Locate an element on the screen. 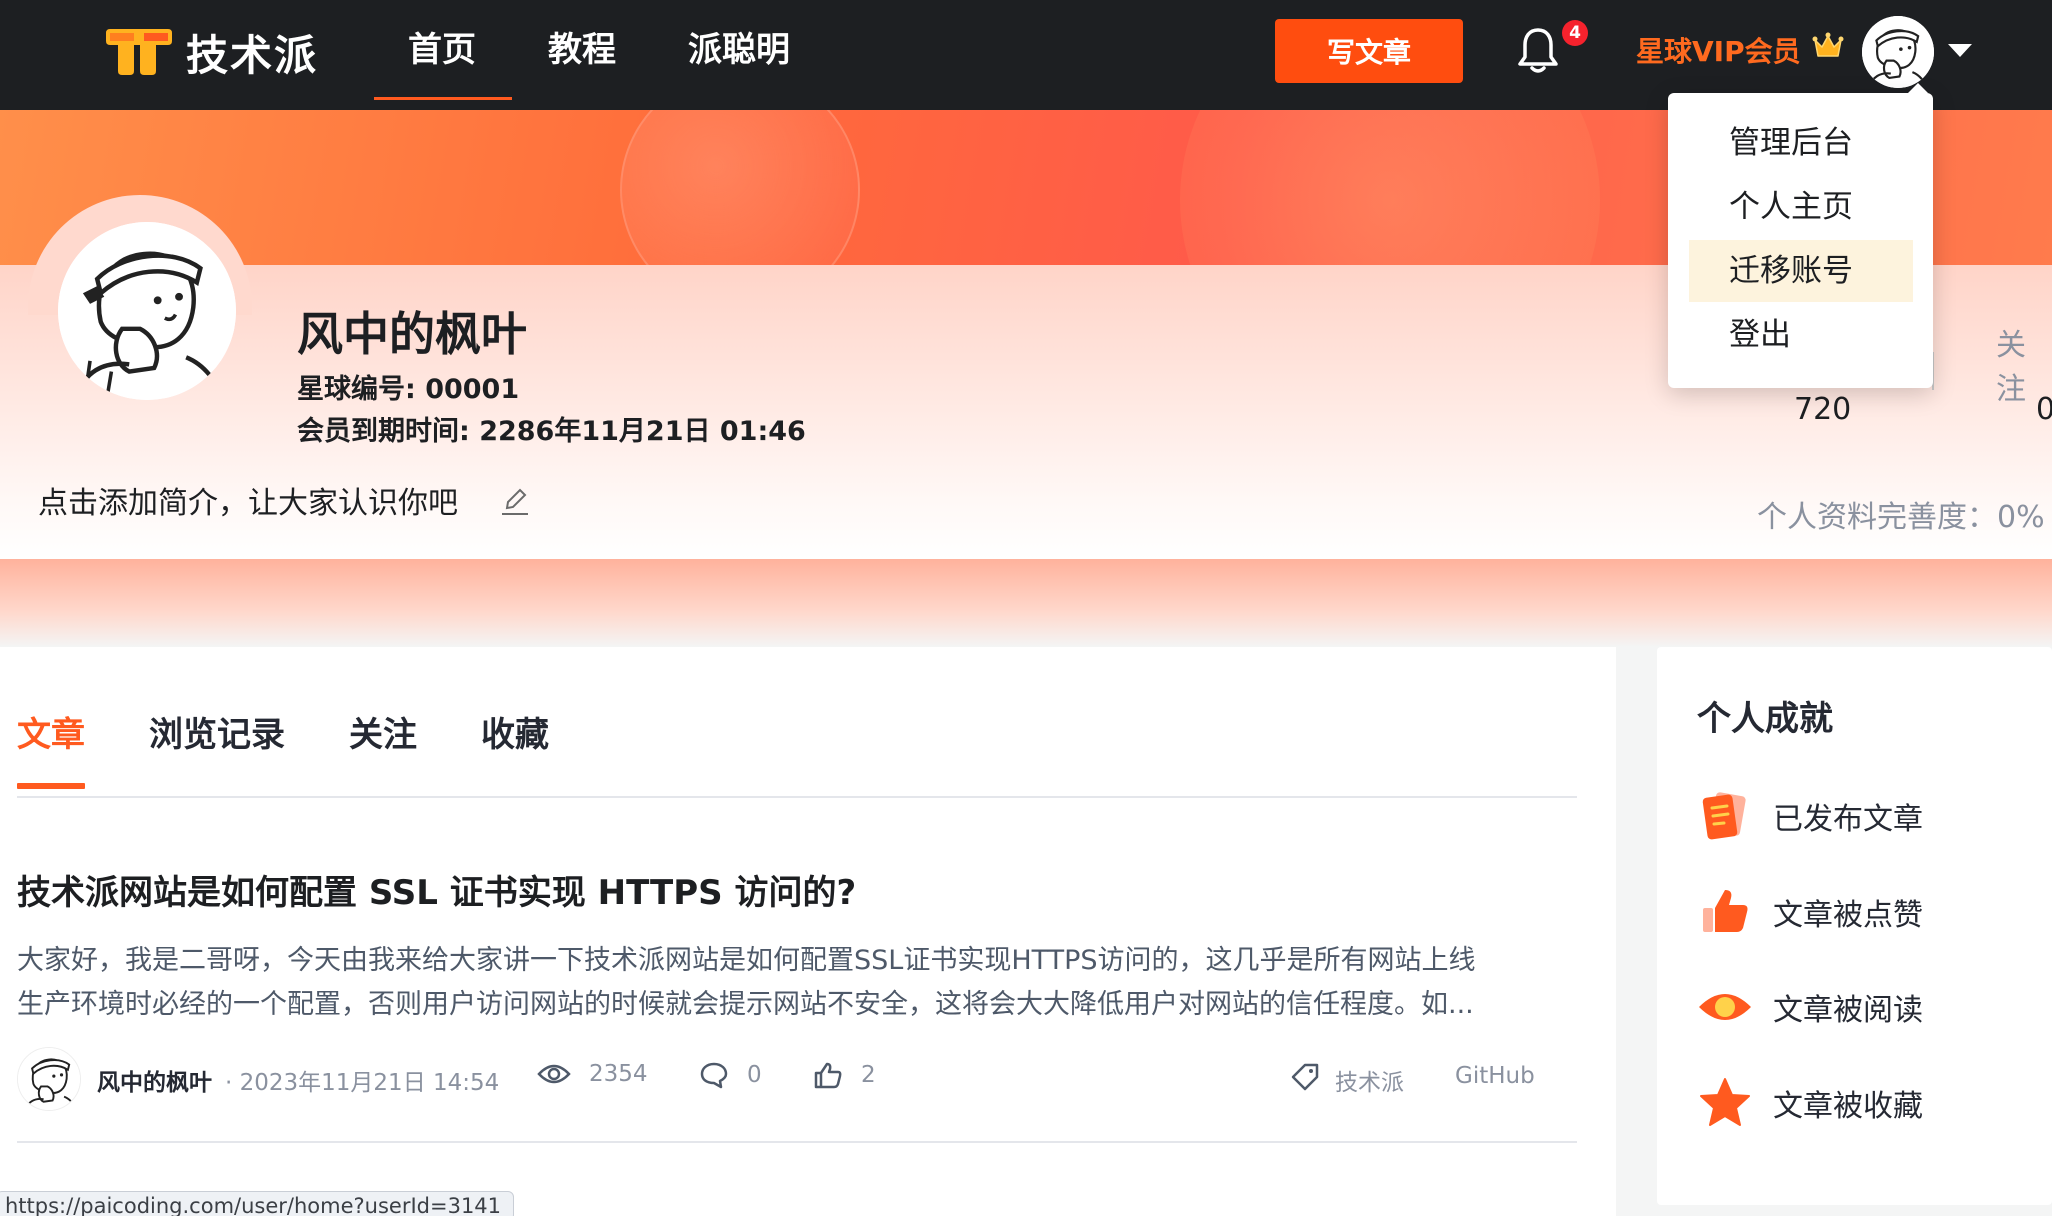 The width and height of the screenshot is (2052, 1216). vip-label: 星球VIP会员 is located at coordinates (1718, 50).